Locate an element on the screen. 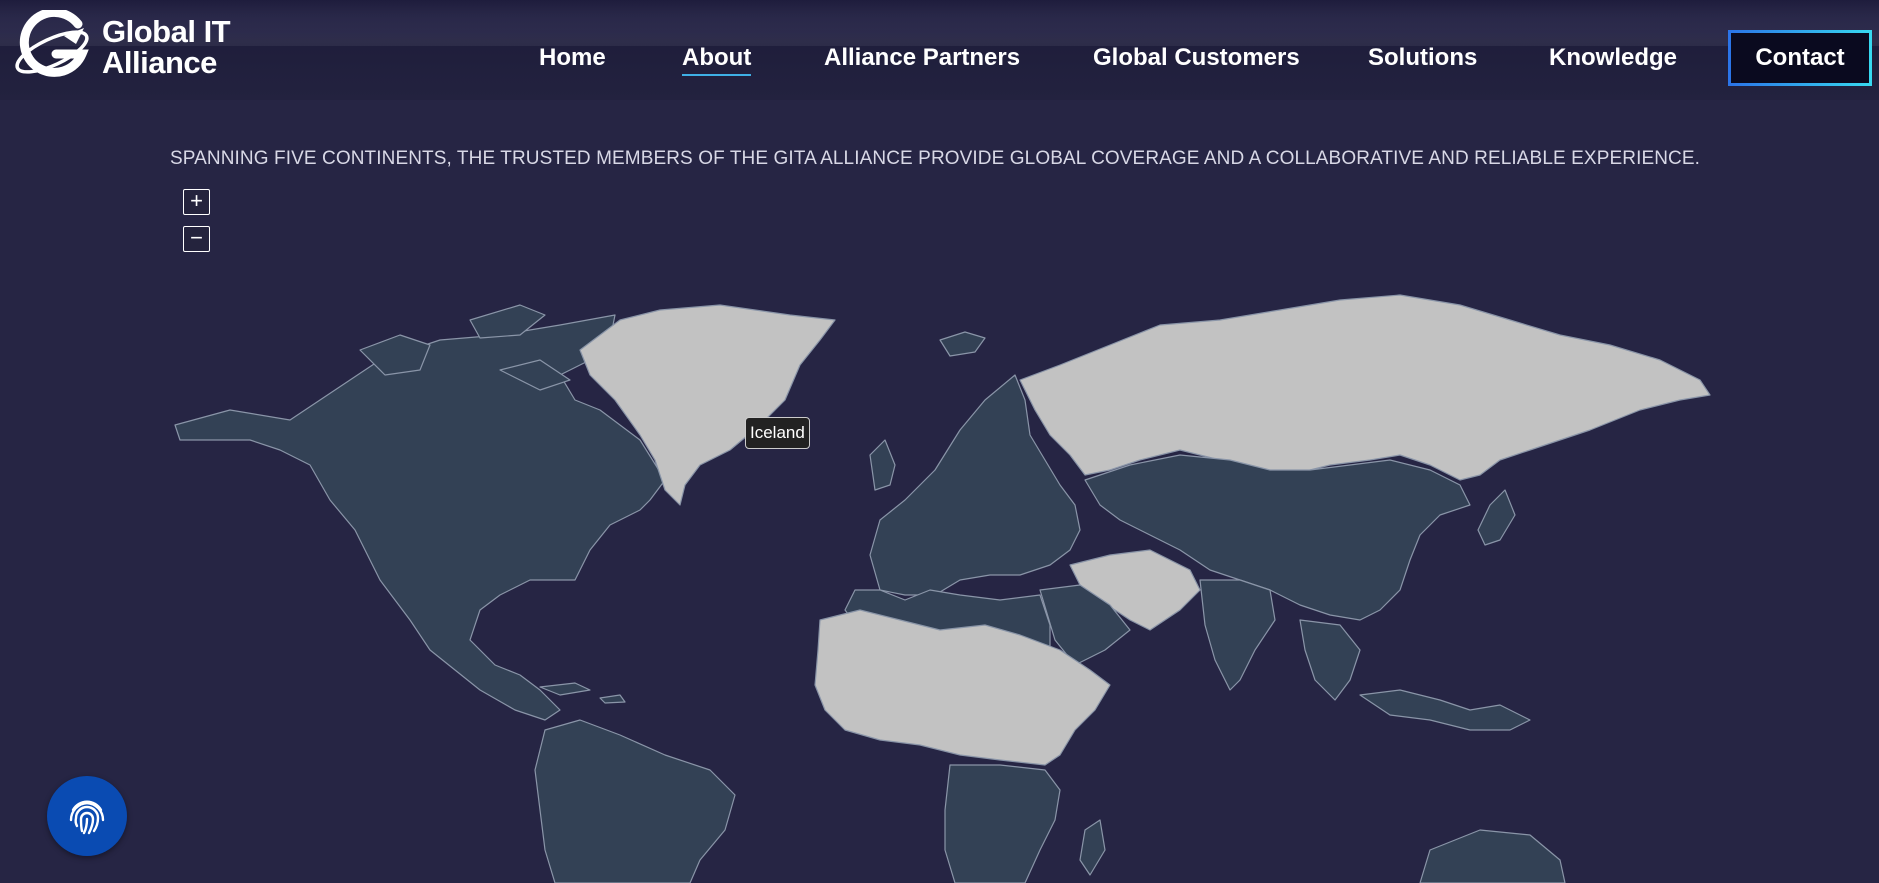 The height and width of the screenshot is (883, 1879). map-region-india is located at coordinates (1237, 635).